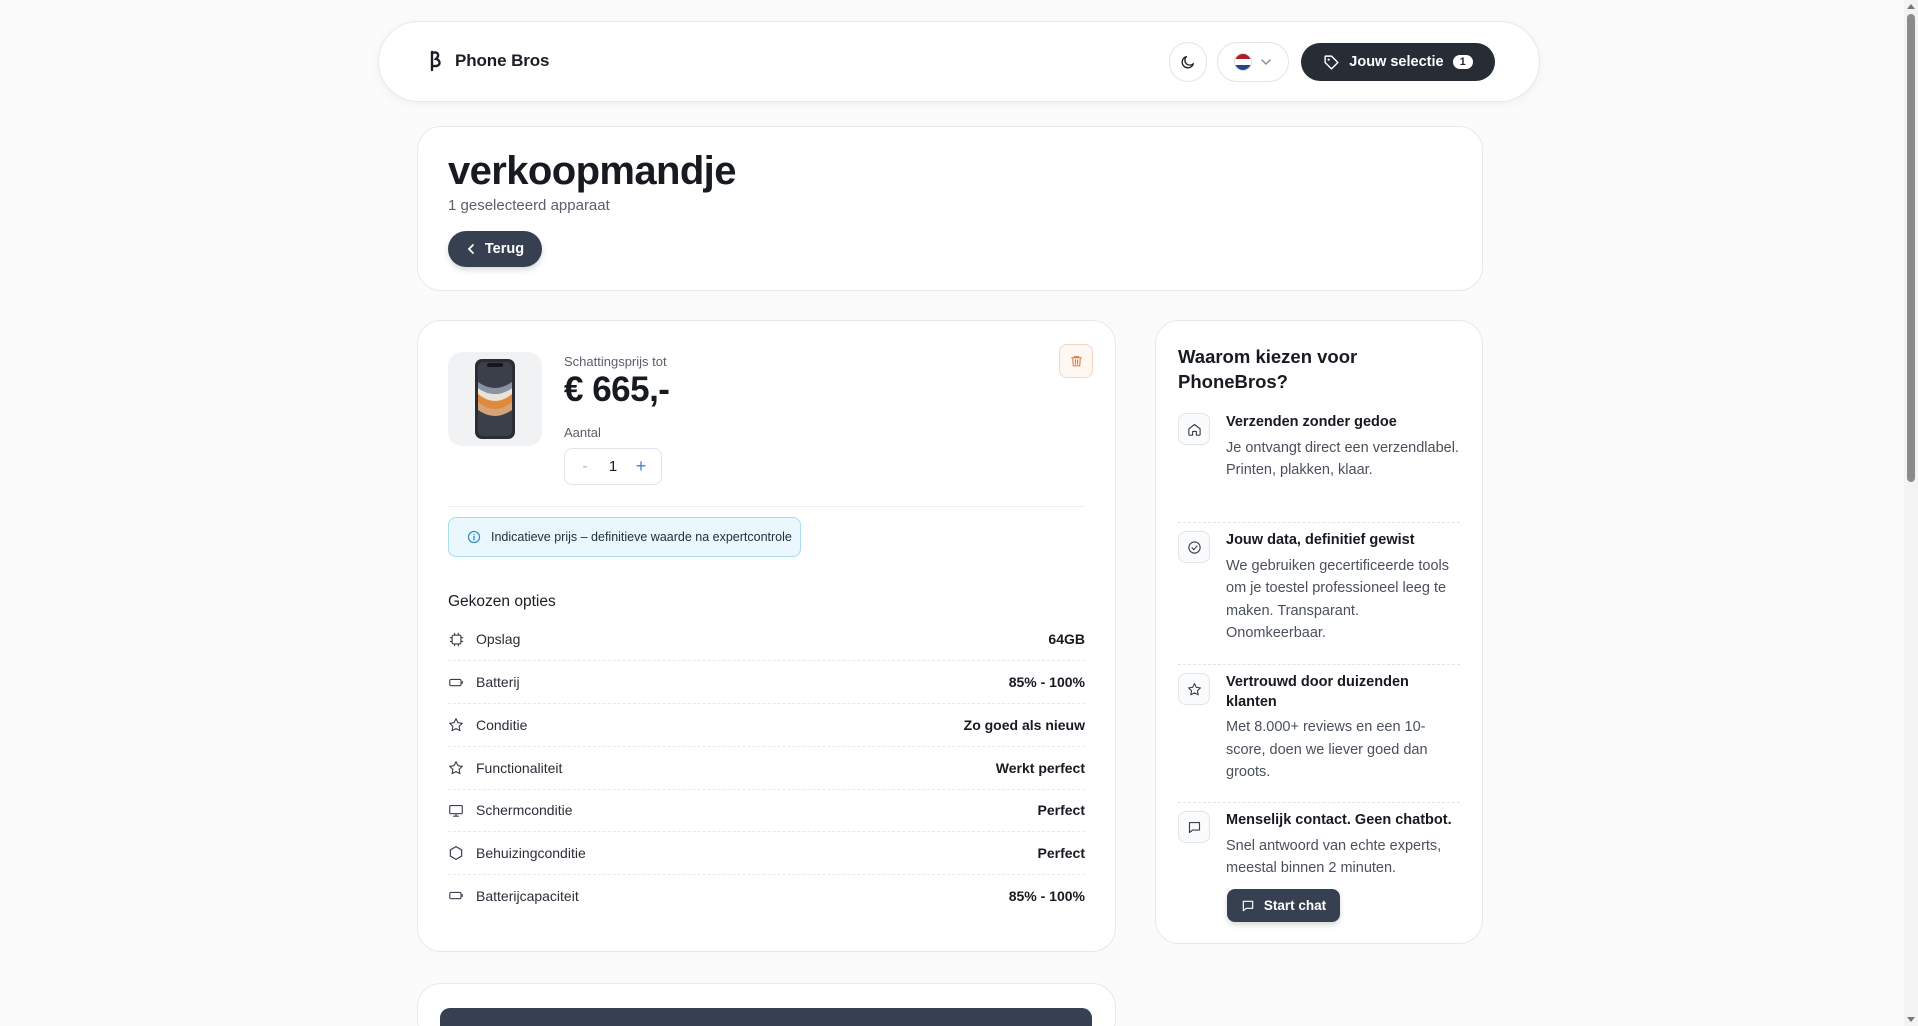 This screenshot has height=1026, width=1918. What do you see at coordinates (498, 682) in the screenshot?
I see `option-label: Batterij` at bounding box center [498, 682].